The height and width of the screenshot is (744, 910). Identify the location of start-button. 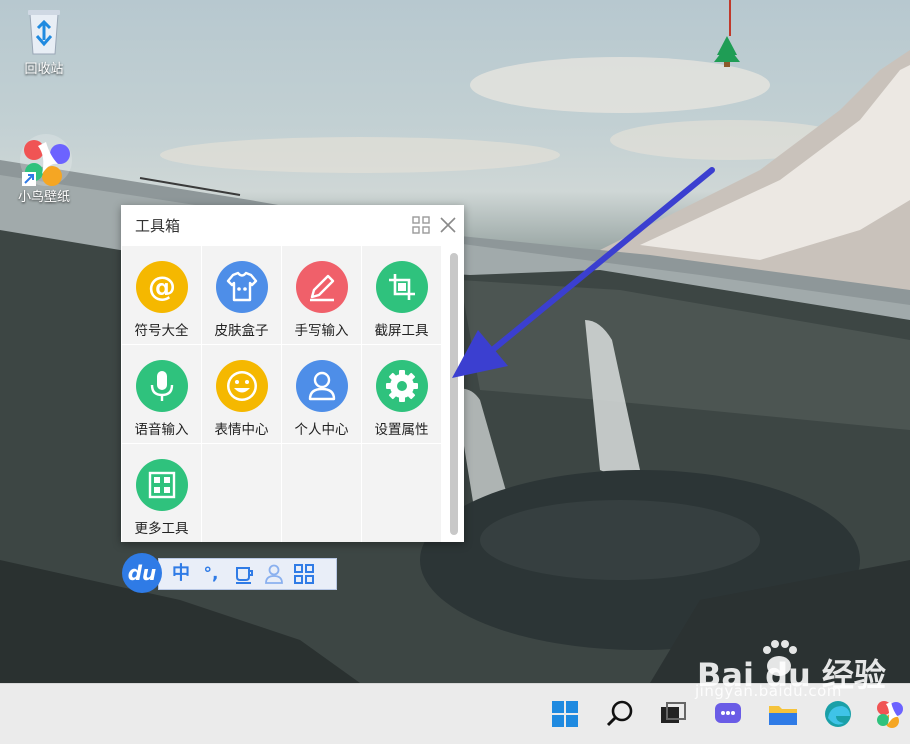
(565, 714).